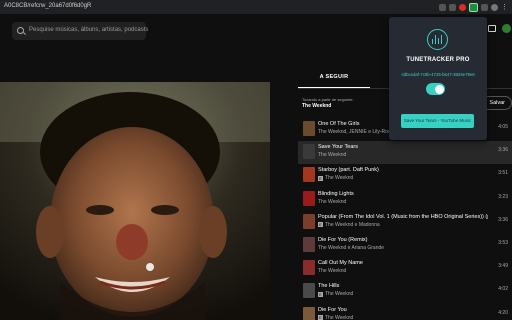 This screenshot has width=512, height=320. What do you see at coordinates (437, 121) in the screenshot?
I see `now-playing-sync-button: Save Your Tears - YouTube Music` at bounding box center [437, 121].